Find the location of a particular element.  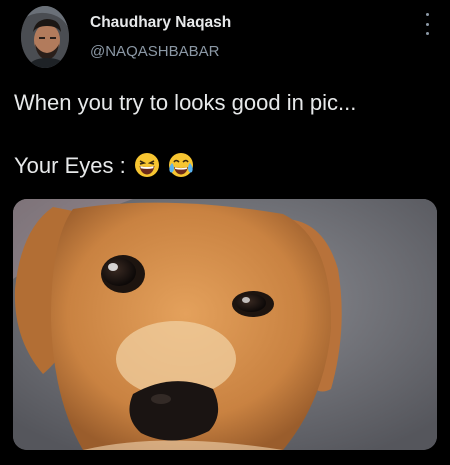

more-options-icon is located at coordinates (427, 24).